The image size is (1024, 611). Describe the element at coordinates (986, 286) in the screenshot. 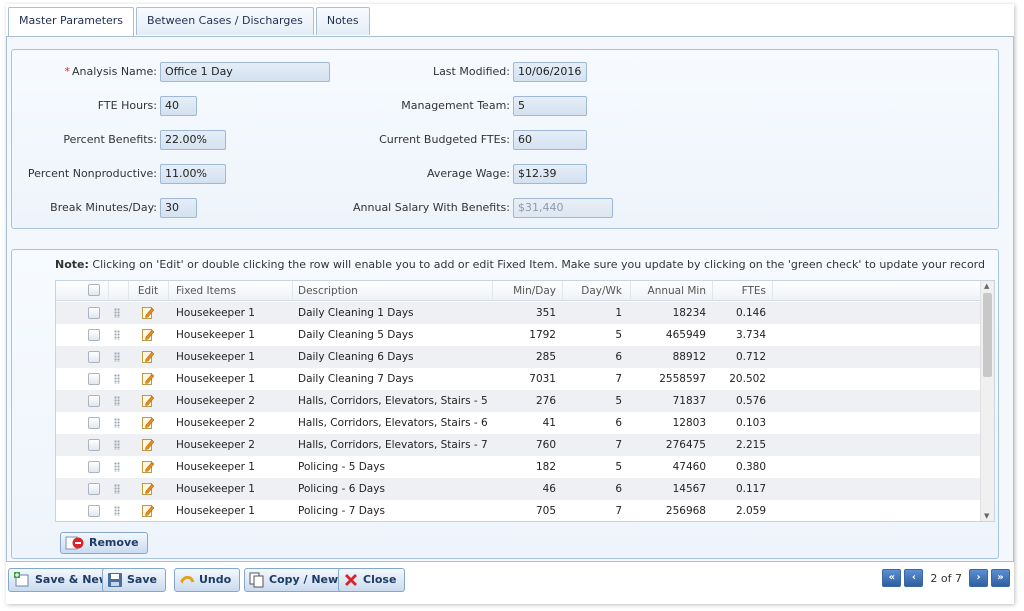

I see `scroll-up-arrow: ▲` at that location.